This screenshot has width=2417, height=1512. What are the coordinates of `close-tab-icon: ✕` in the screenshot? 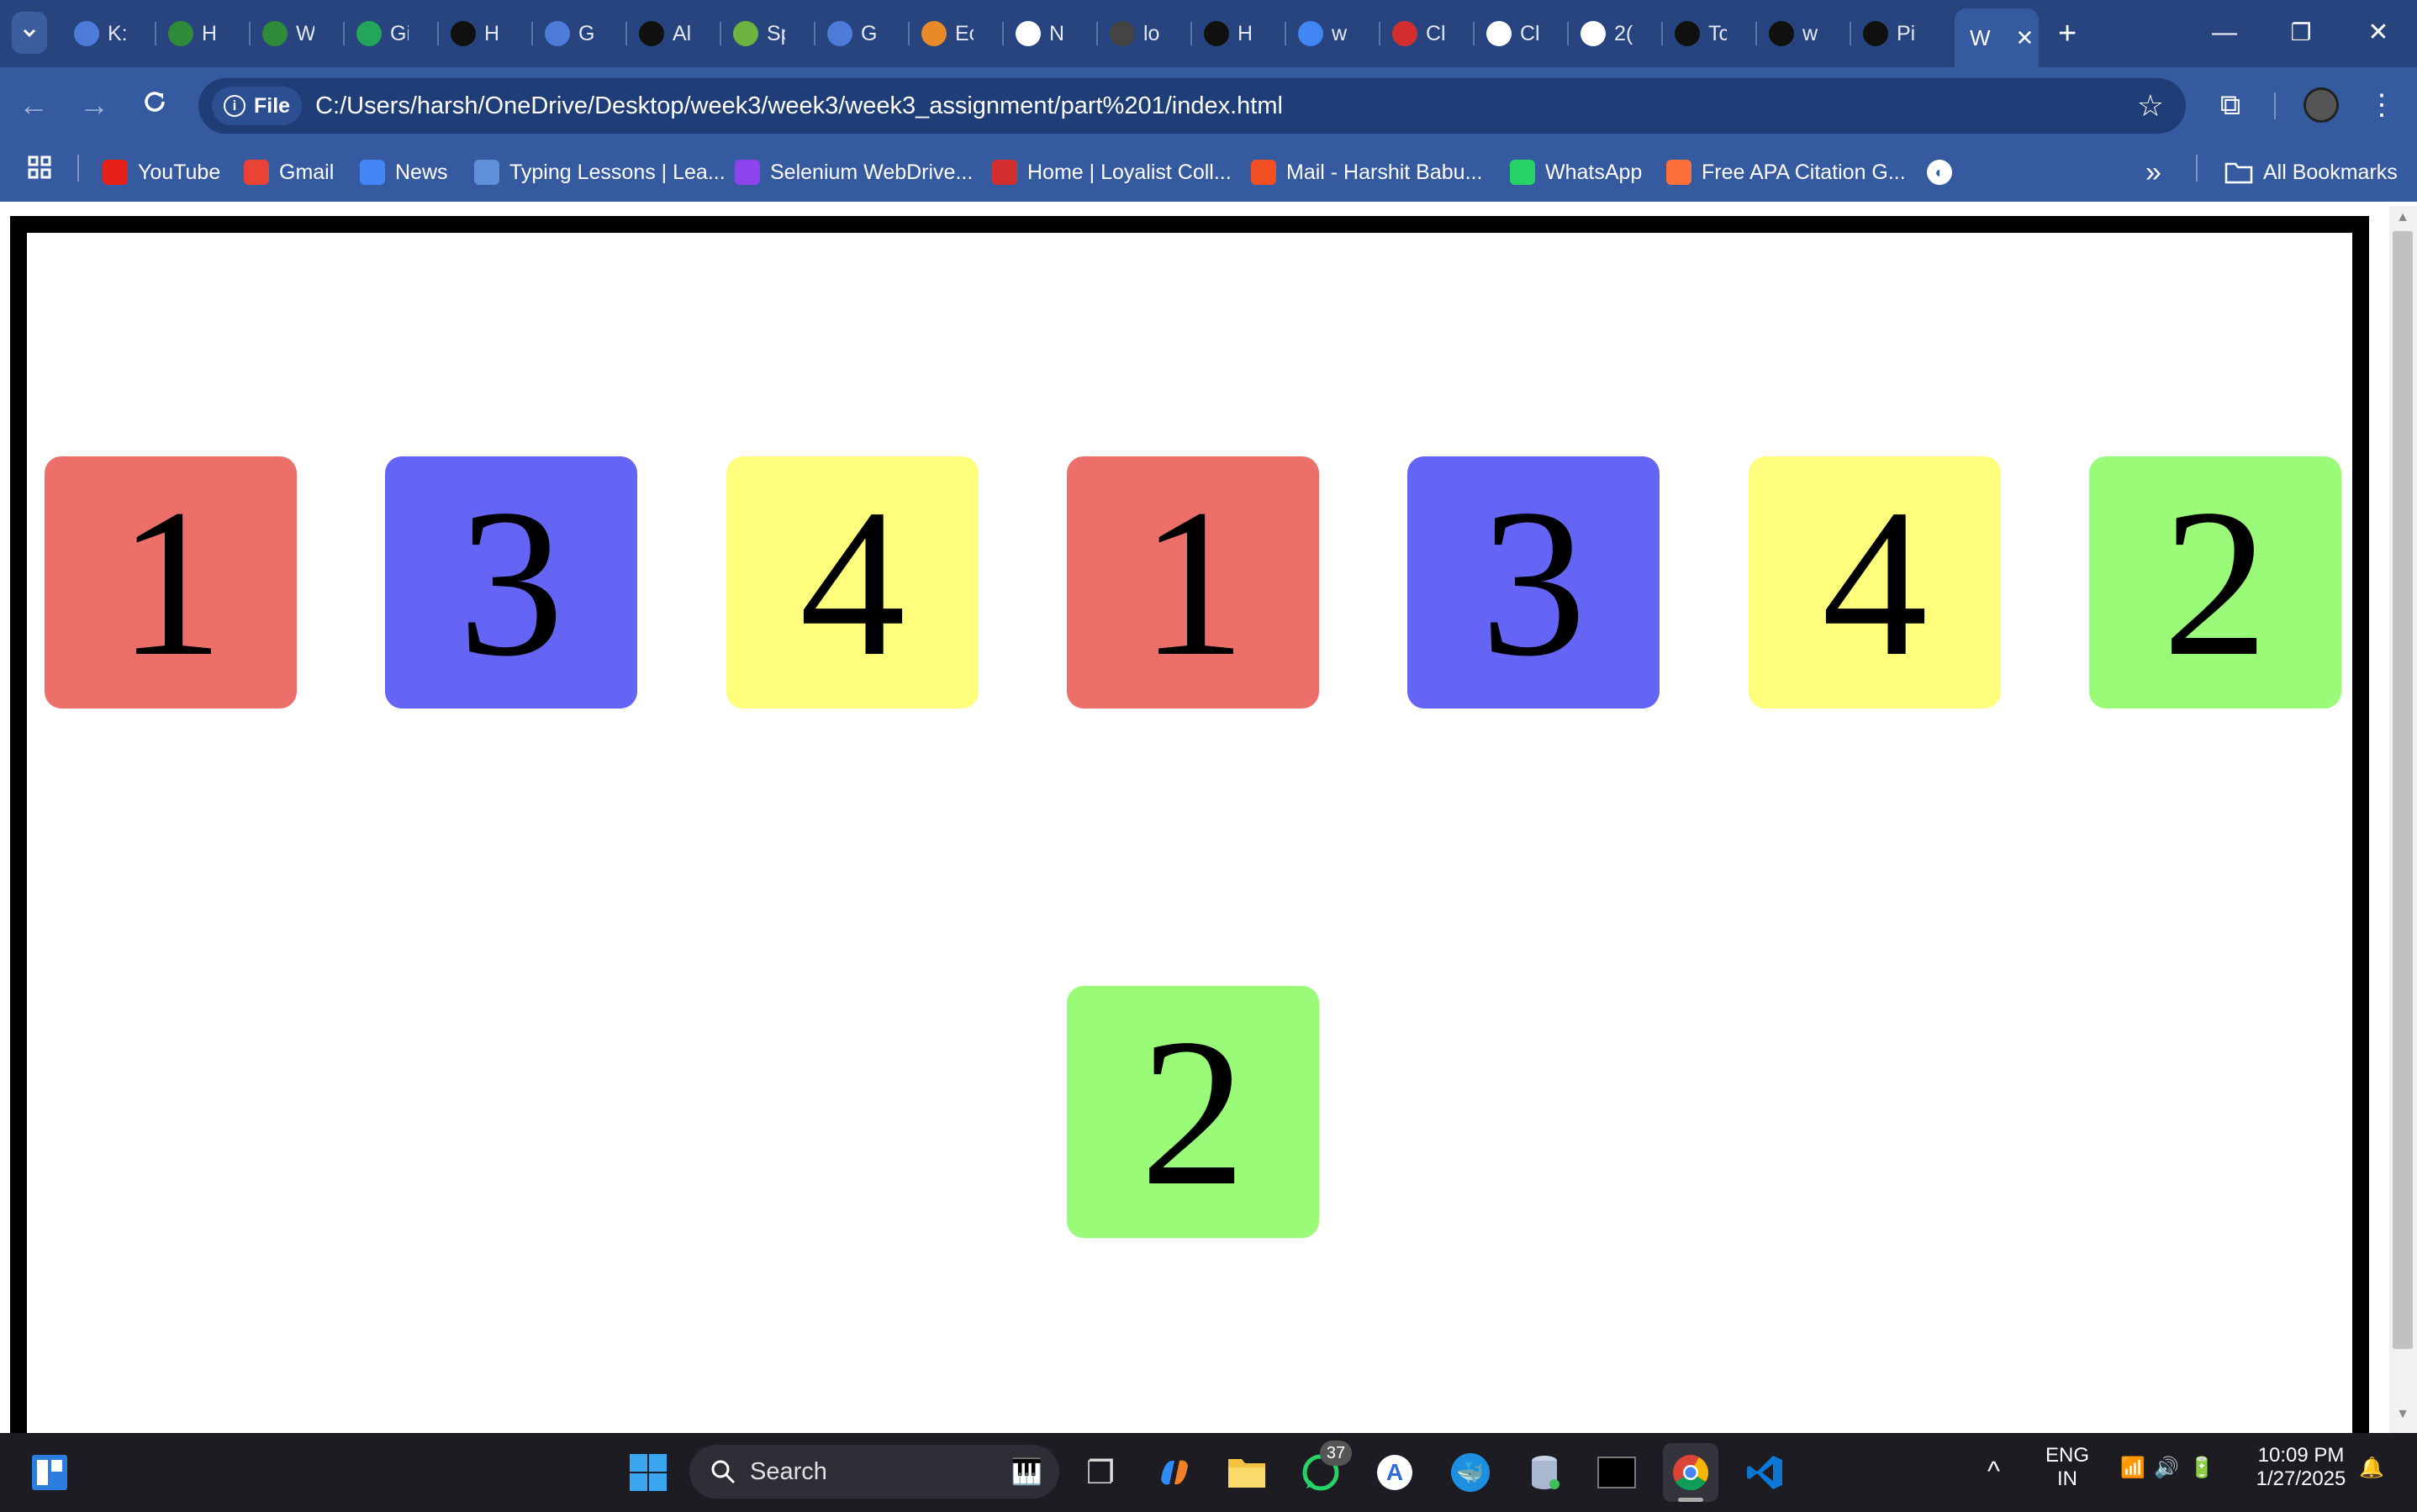 It's located at (2025, 38).